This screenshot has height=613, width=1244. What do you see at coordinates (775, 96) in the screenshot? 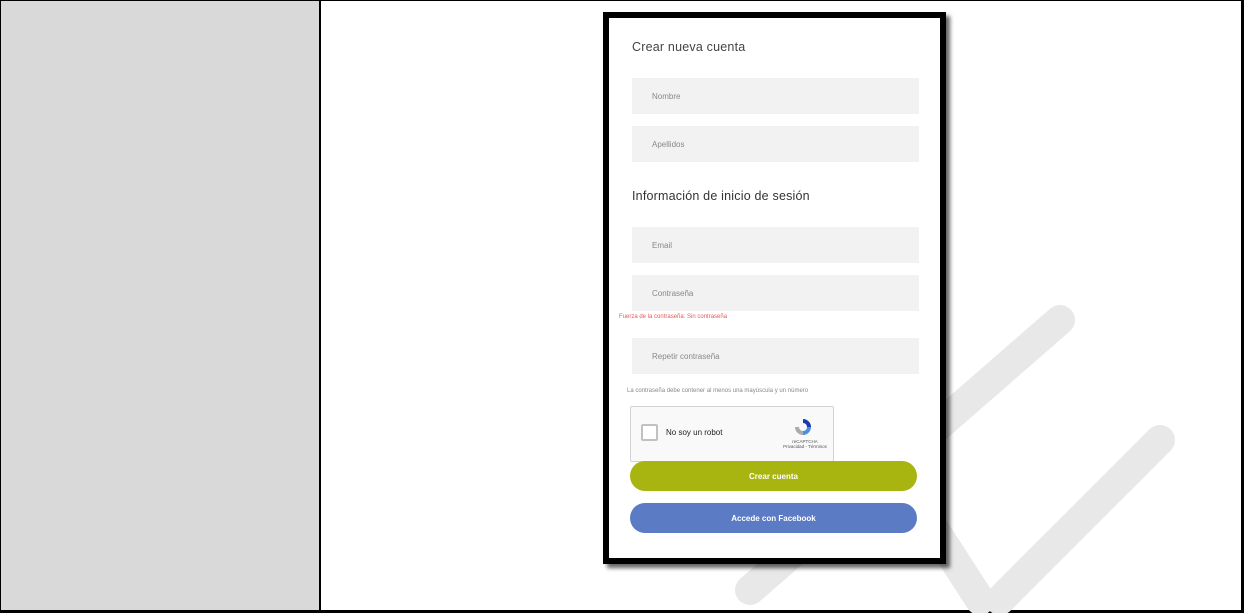
I see `name-field` at bounding box center [775, 96].